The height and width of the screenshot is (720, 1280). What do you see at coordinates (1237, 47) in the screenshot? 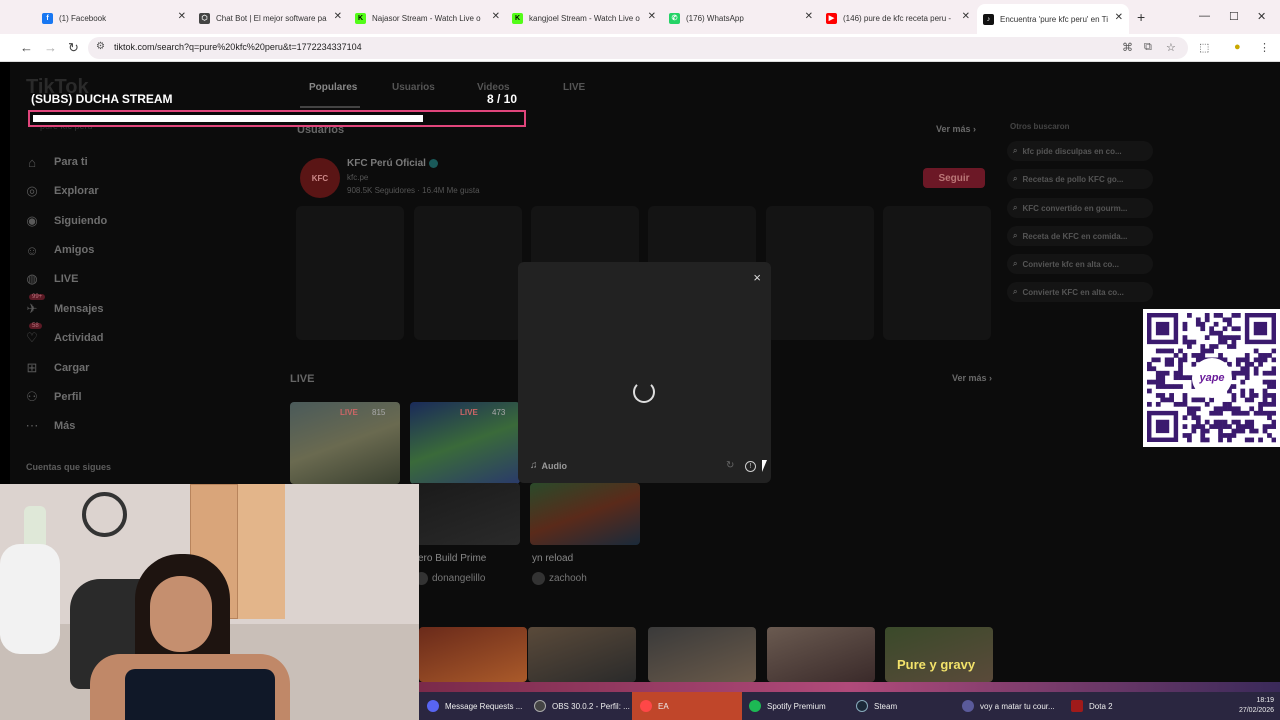
I see `profile-avatar-icon: ●` at bounding box center [1237, 47].